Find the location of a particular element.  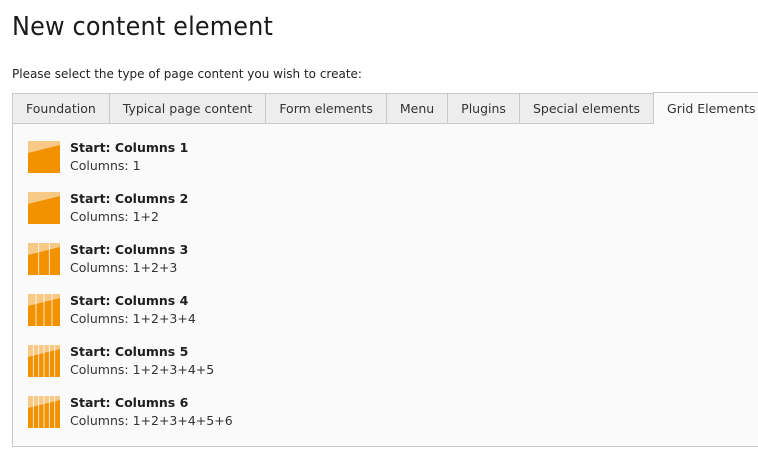

tab-grid-elements: Grid Elements is located at coordinates (705, 108).